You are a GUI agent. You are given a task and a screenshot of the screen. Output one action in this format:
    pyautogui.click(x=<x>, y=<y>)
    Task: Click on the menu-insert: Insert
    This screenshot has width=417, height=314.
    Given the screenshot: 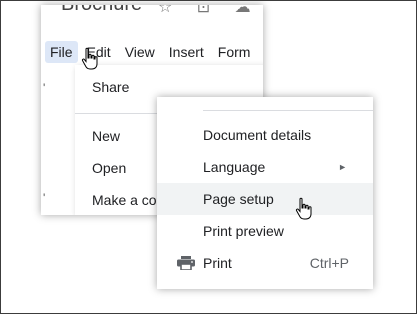 What is the action you would take?
    pyautogui.click(x=186, y=52)
    